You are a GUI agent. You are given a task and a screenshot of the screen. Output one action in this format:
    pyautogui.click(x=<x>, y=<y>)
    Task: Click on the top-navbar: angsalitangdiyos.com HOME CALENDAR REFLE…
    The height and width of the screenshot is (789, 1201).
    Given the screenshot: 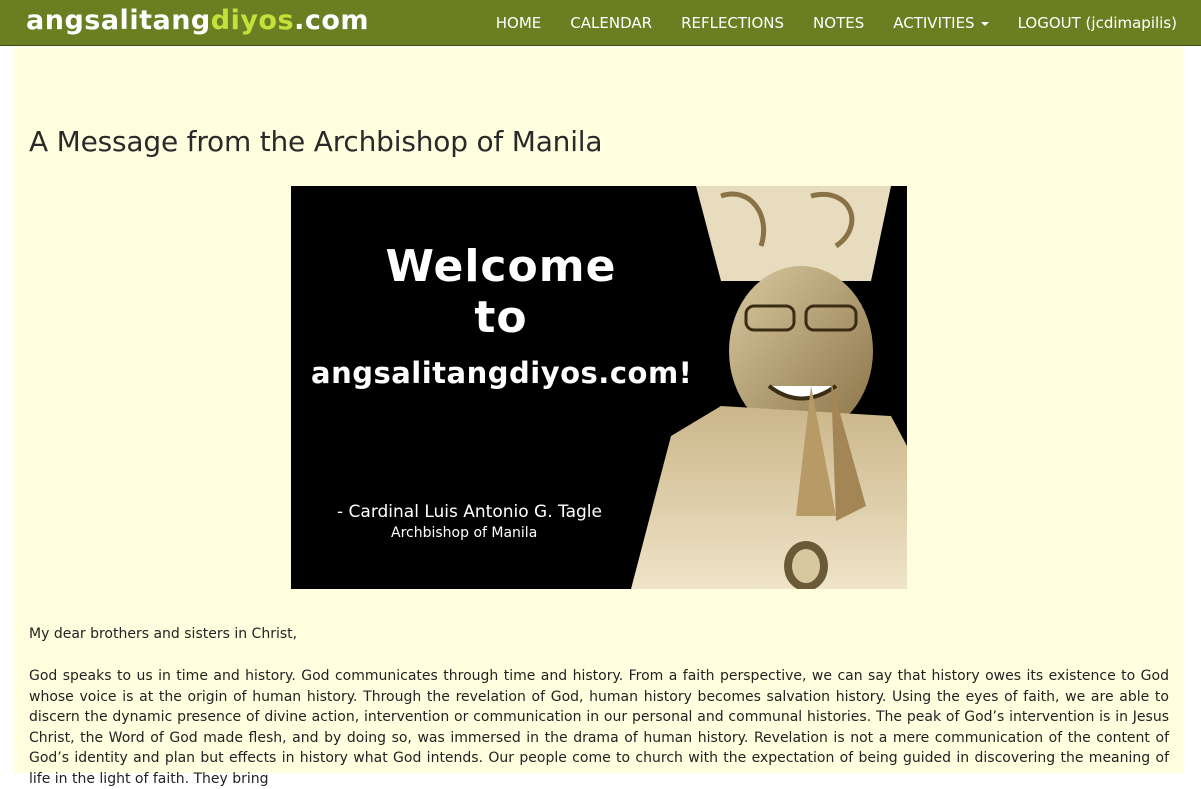 What is the action you would take?
    pyautogui.click(x=600, y=23)
    